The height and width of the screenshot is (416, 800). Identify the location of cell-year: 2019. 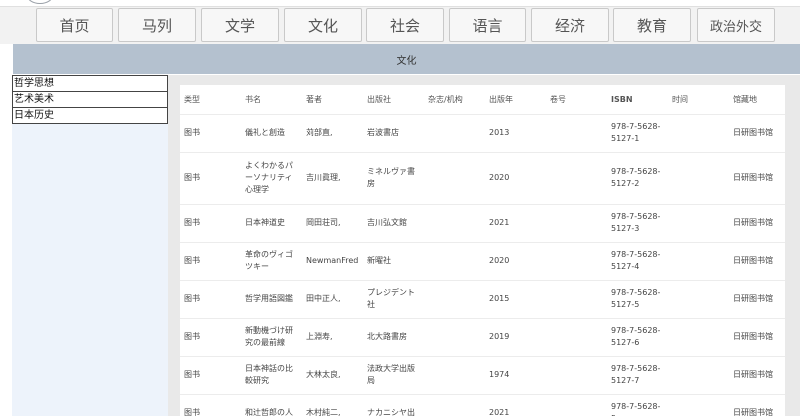
(515, 337).